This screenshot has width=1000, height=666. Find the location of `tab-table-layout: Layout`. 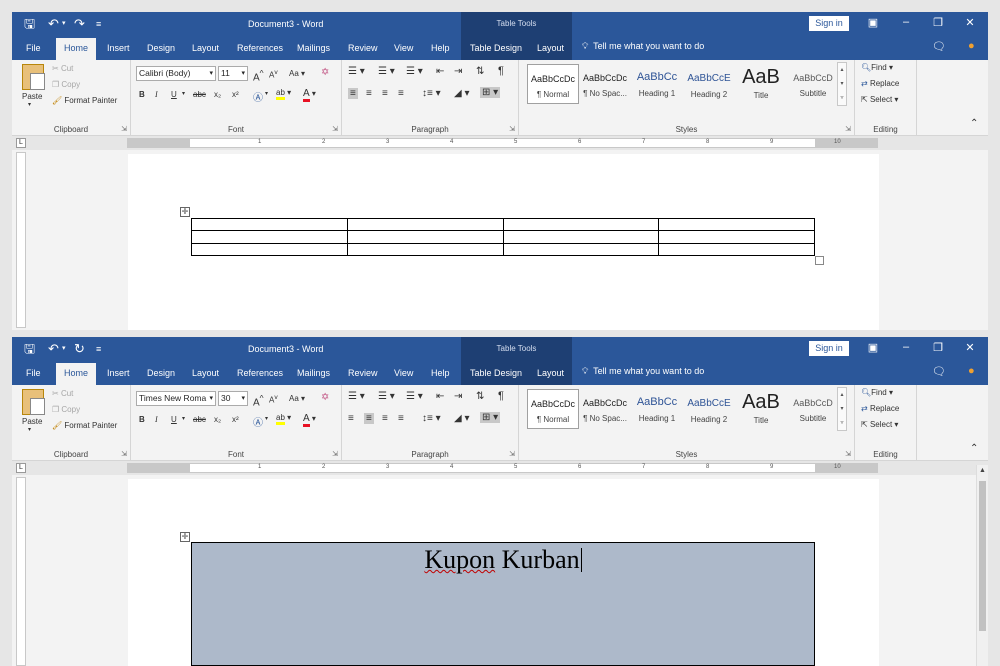

tab-table-layout: Layout is located at coordinates (550, 48).